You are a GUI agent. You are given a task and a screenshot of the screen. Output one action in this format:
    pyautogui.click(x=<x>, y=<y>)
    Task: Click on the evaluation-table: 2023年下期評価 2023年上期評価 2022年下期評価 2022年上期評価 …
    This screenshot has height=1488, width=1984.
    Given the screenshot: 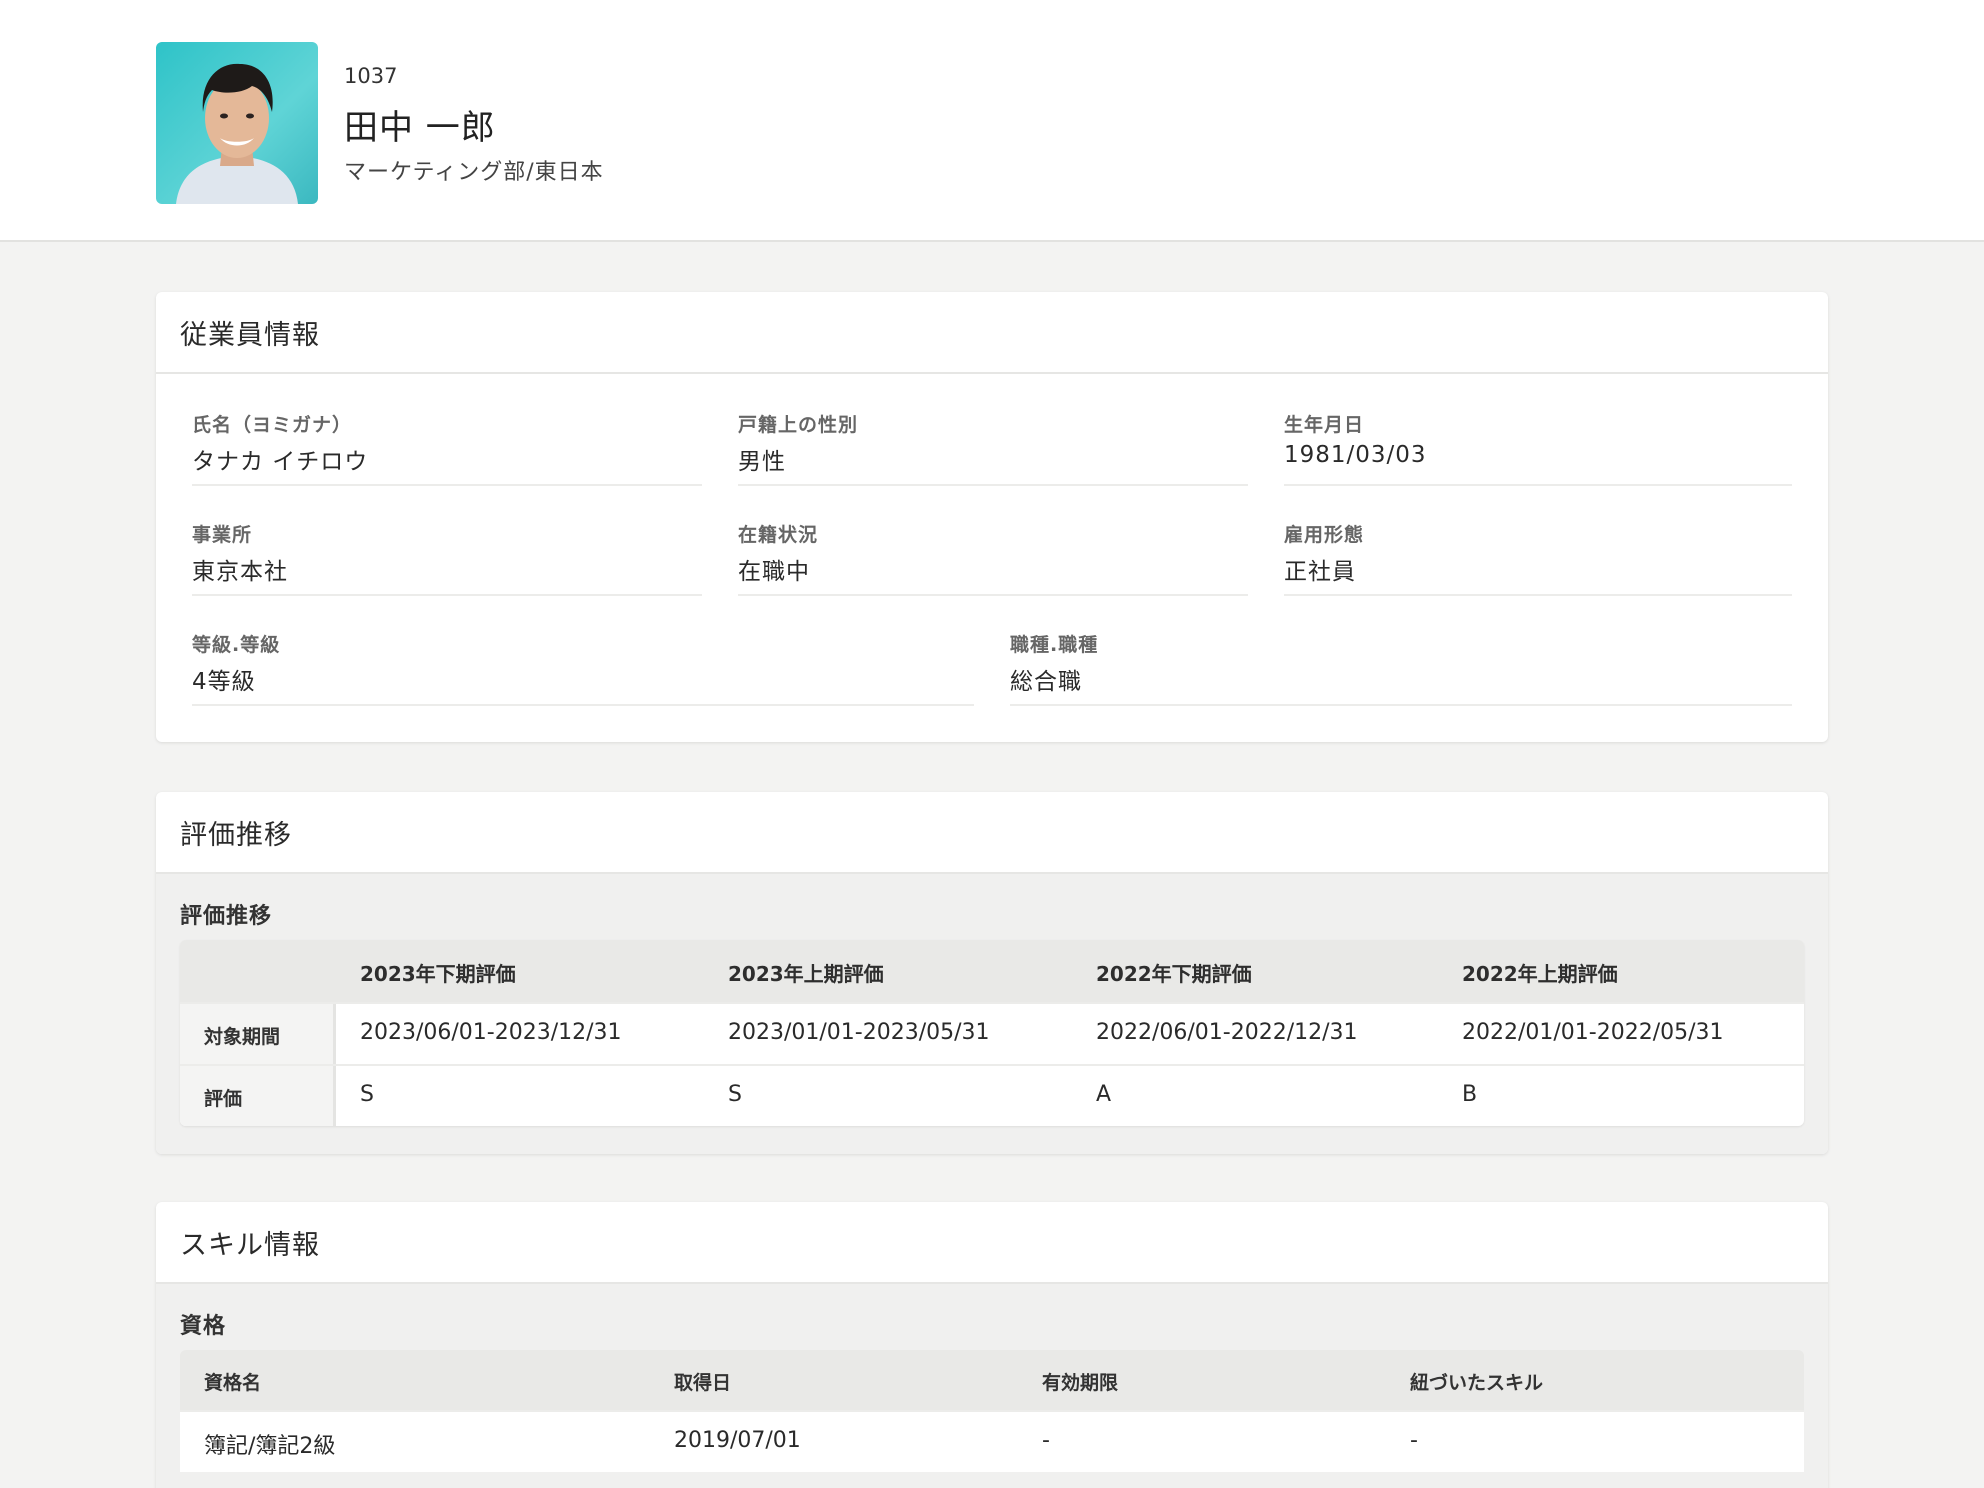 What is the action you would take?
    pyautogui.click(x=992, y=1033)
    